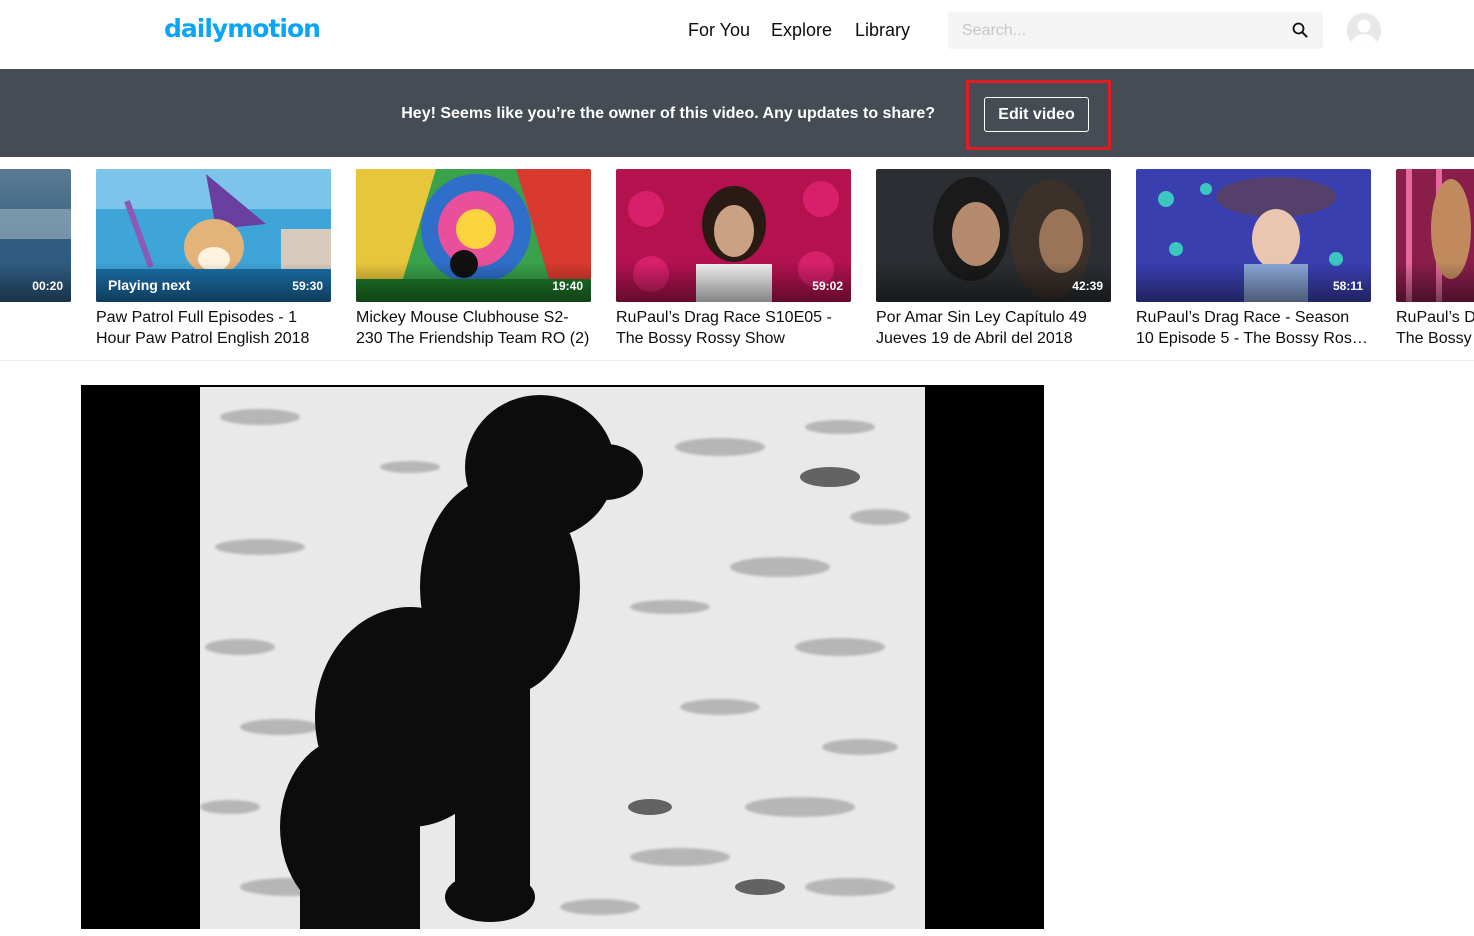 The width and height of the screenshot is (1474, 936). Describe the element at coordinates (149, 285) in the screenshot. I see `playing-next-badge: Playing next` at that location.